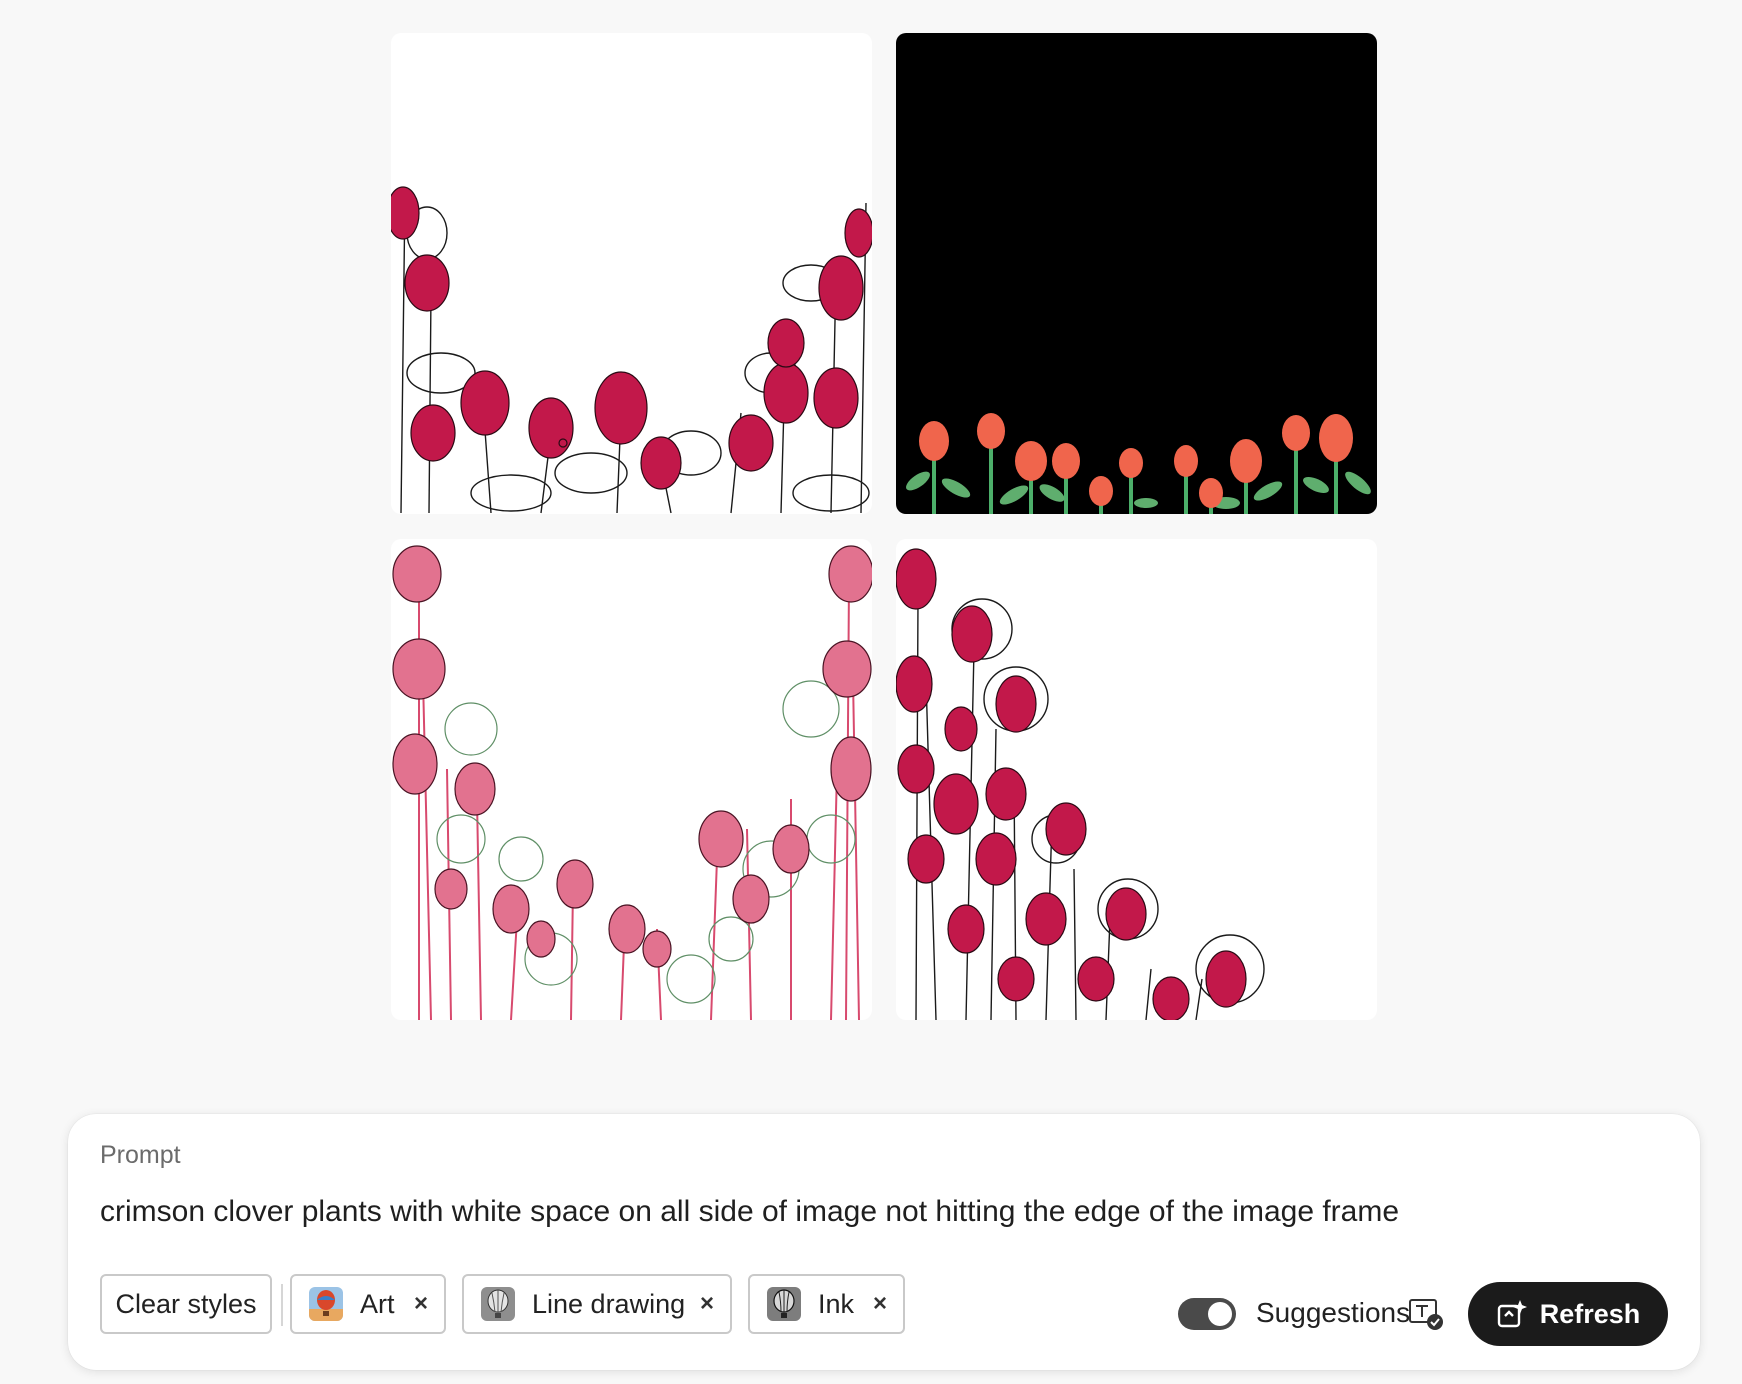 The image size is (1742, 1384). I want to click on toggle-knob, so click(1220, 1314).